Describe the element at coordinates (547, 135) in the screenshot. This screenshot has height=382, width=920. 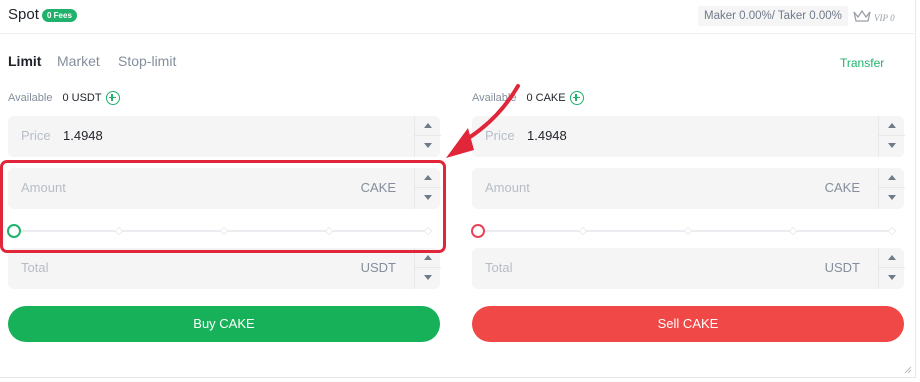
I see `sell-price-value: 1.4948` at that location.